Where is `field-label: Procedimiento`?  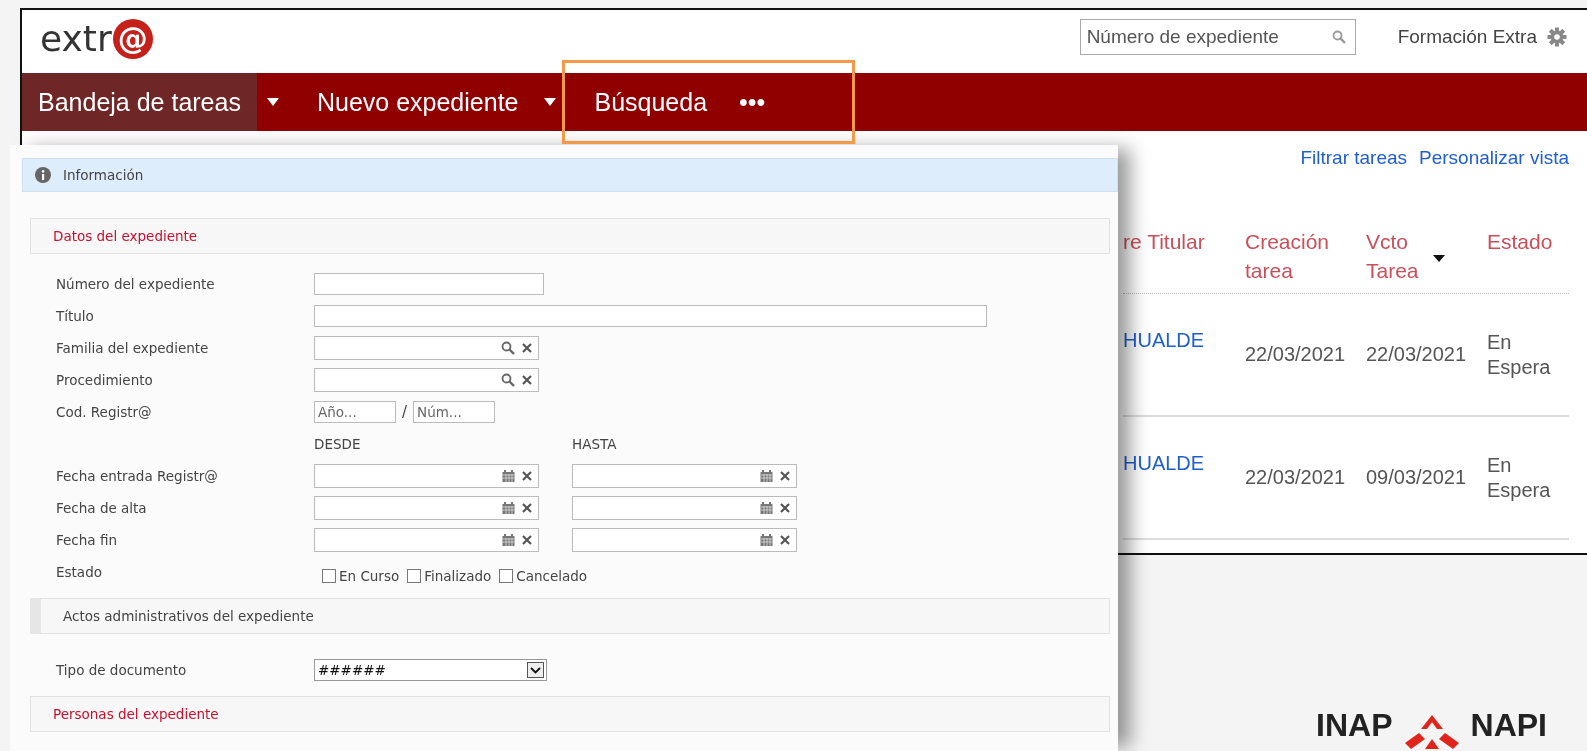 field-label: Procedimiento is located at coordinates (105, 380).